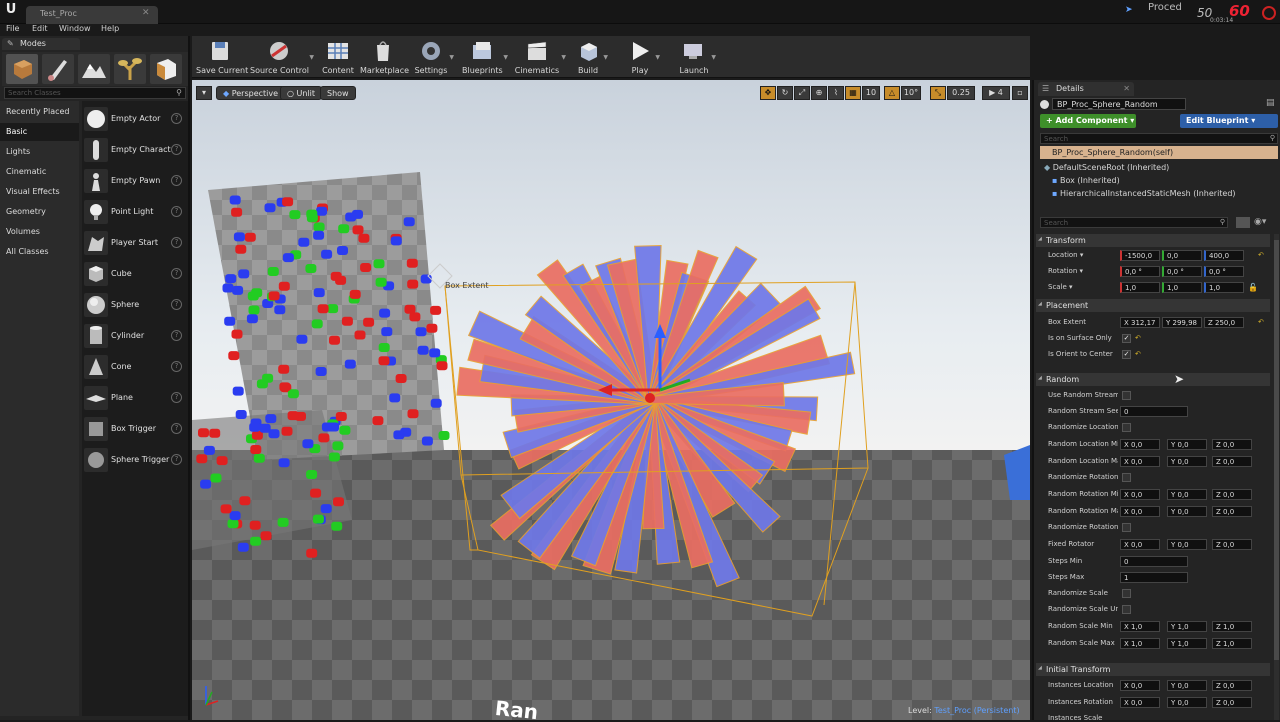 Image resolution: width=1280 pixels, height=722 pixels. I want to click on close-tab-icon: ✕, so click(1126, 88).